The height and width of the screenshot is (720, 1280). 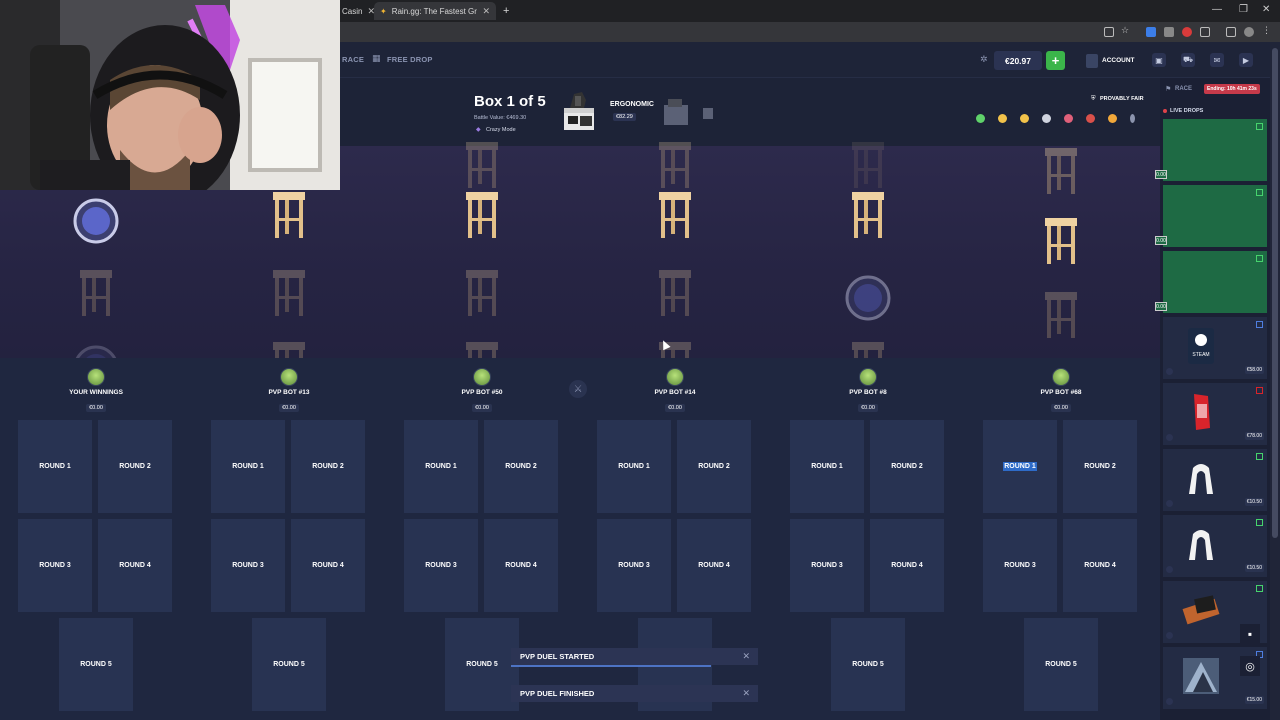 I want to click on laugh-emoji-icon, so click(x=1112, y=118).